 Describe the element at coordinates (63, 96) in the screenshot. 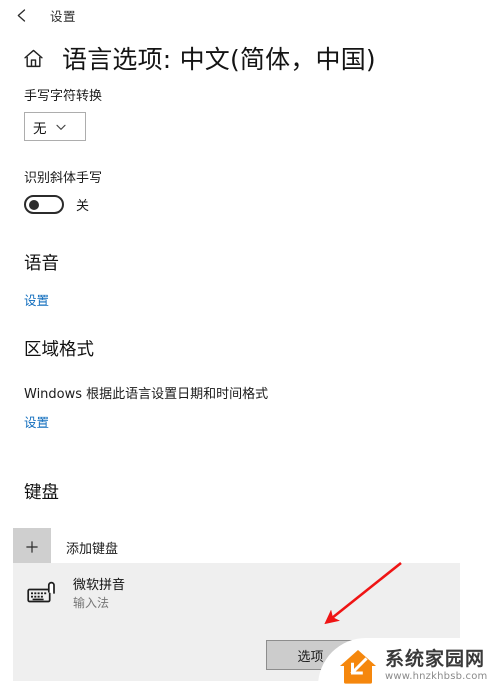

I see `handwriting-label: 手写字符转换` at that location.